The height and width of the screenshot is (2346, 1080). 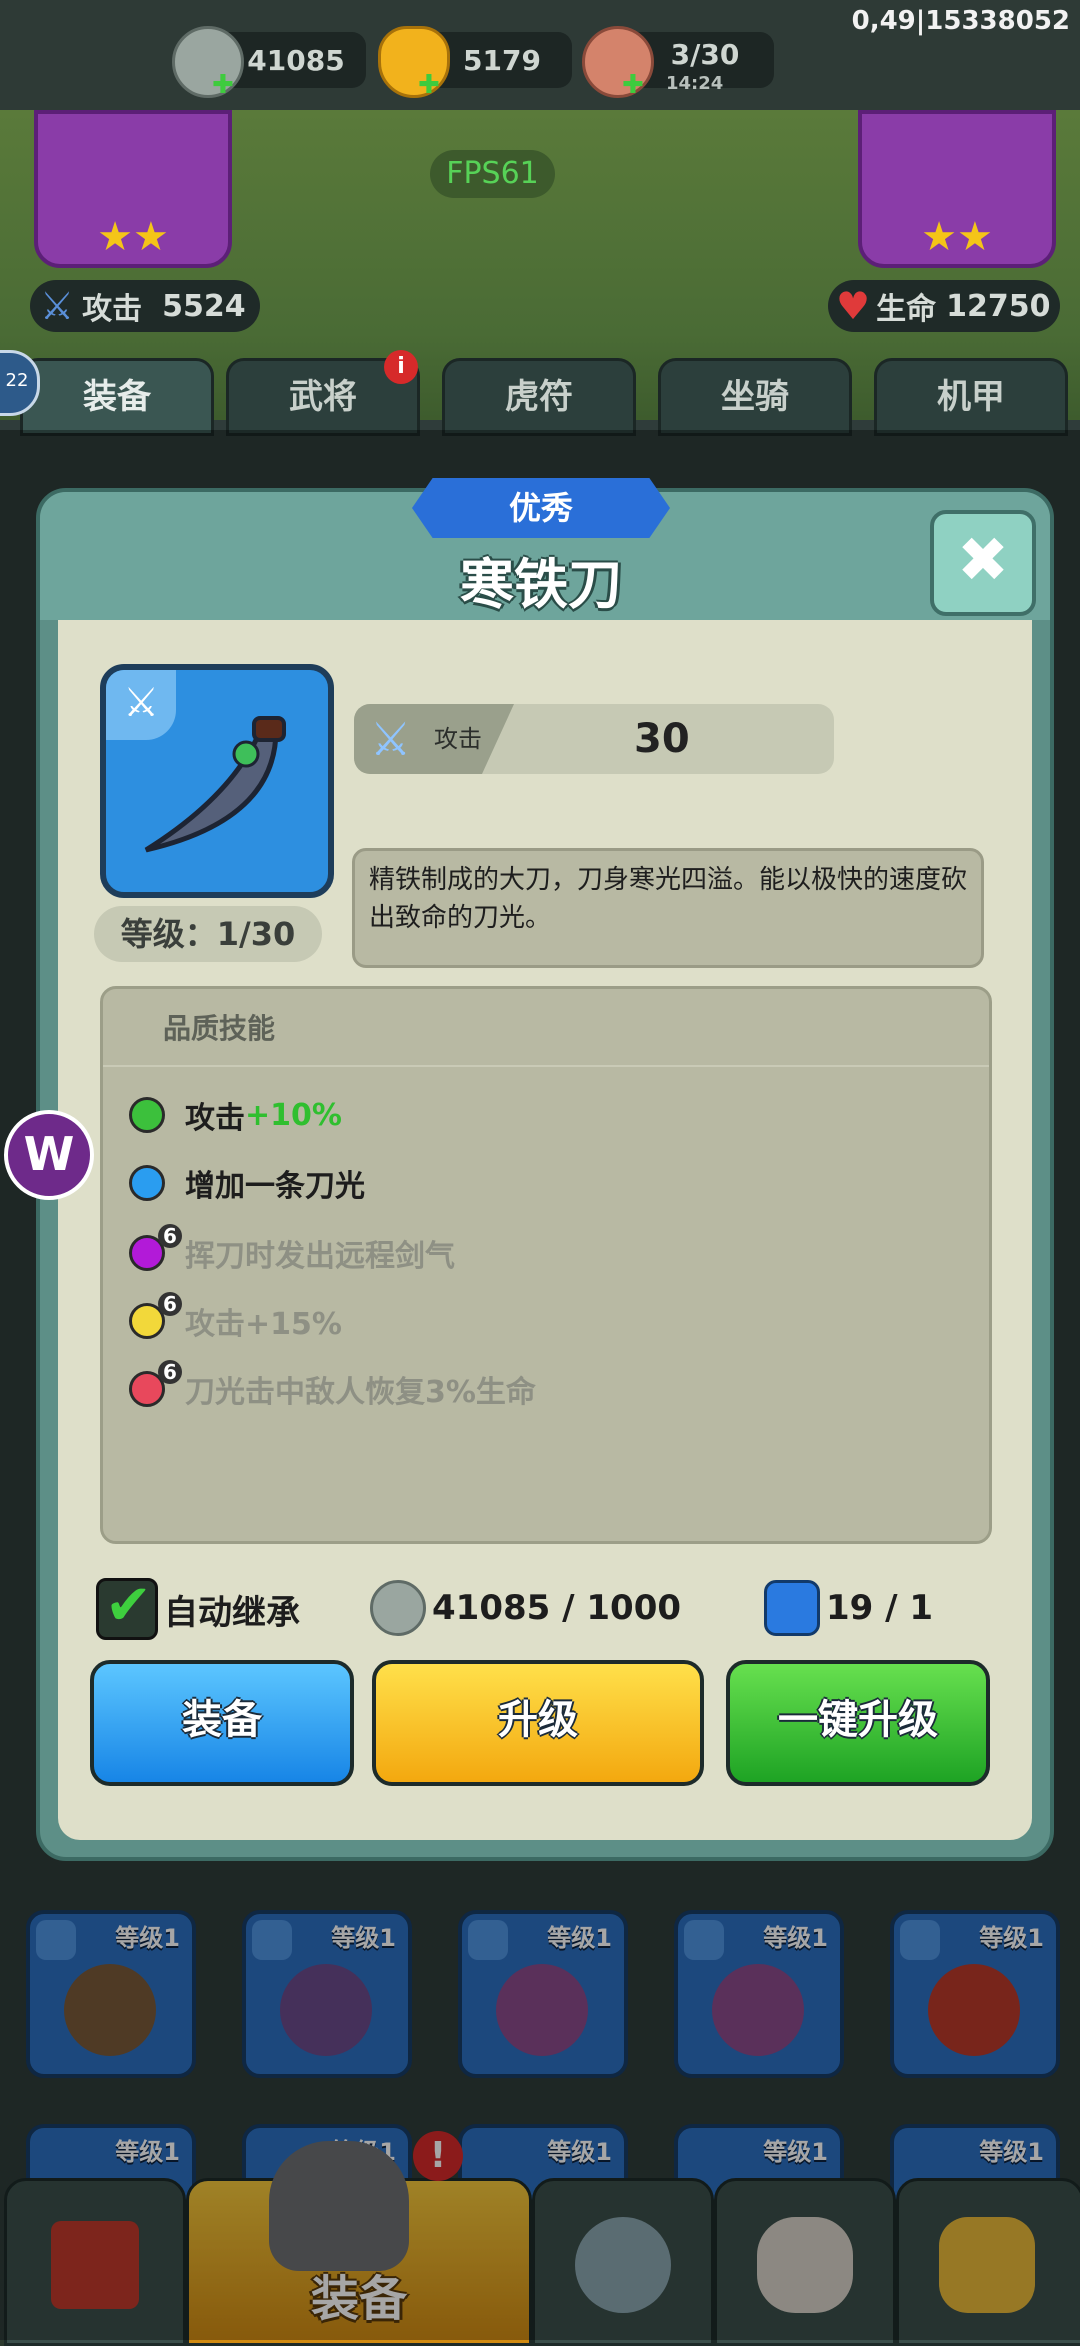 What do you see at coordinates (127, 1606) in the screenshot?
I see `auto-inherit-checkbox` at bounding box center [127, 1606].